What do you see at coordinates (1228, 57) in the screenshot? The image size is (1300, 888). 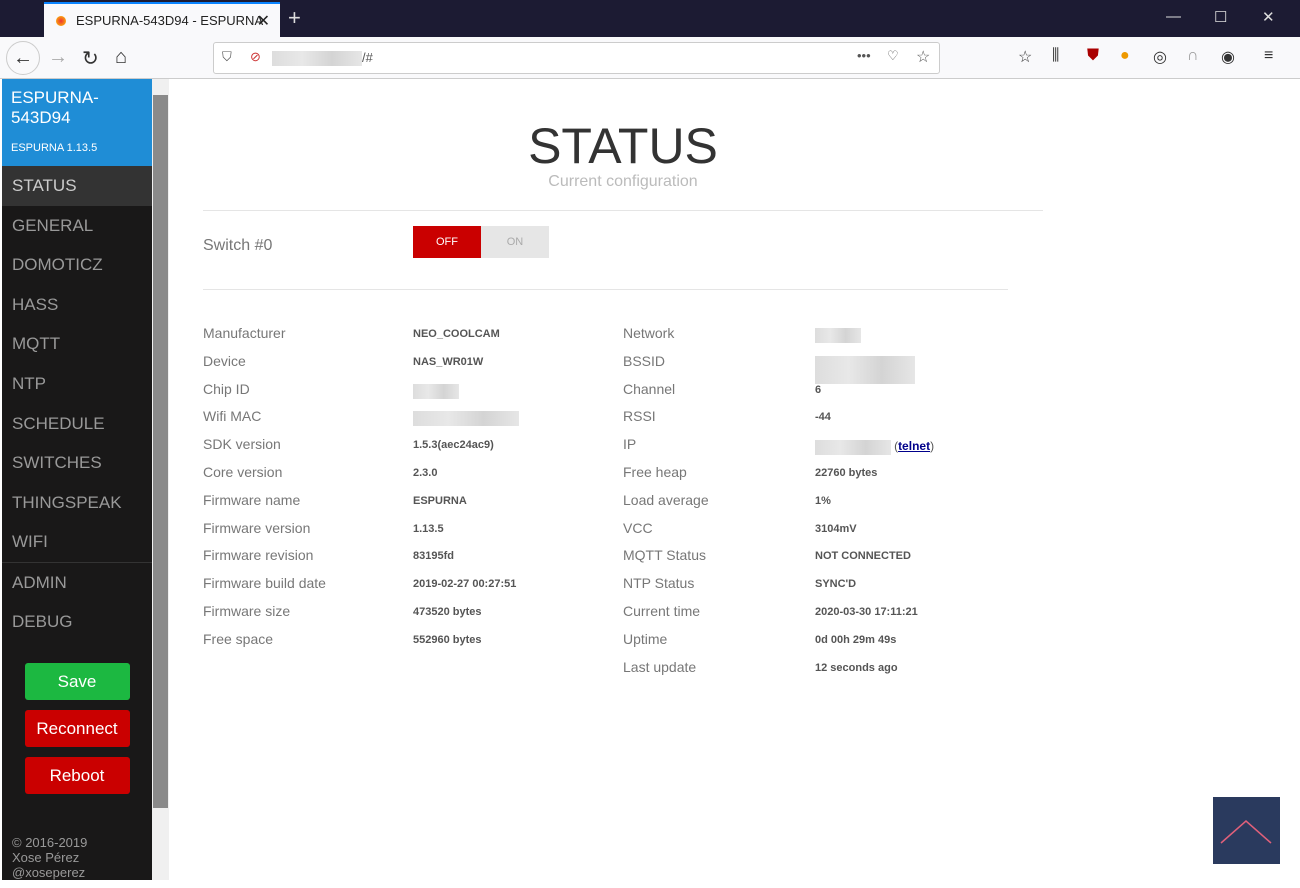 I see `account-icon: ◉` at bounding box center [1228, 57].